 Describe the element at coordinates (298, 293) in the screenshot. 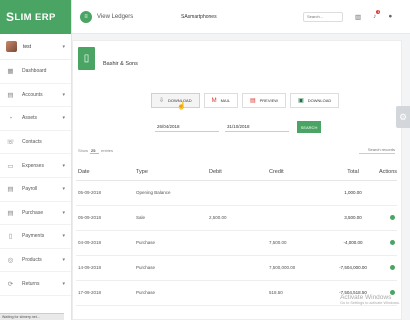

I see `cell-credit: 518.50` at that location.